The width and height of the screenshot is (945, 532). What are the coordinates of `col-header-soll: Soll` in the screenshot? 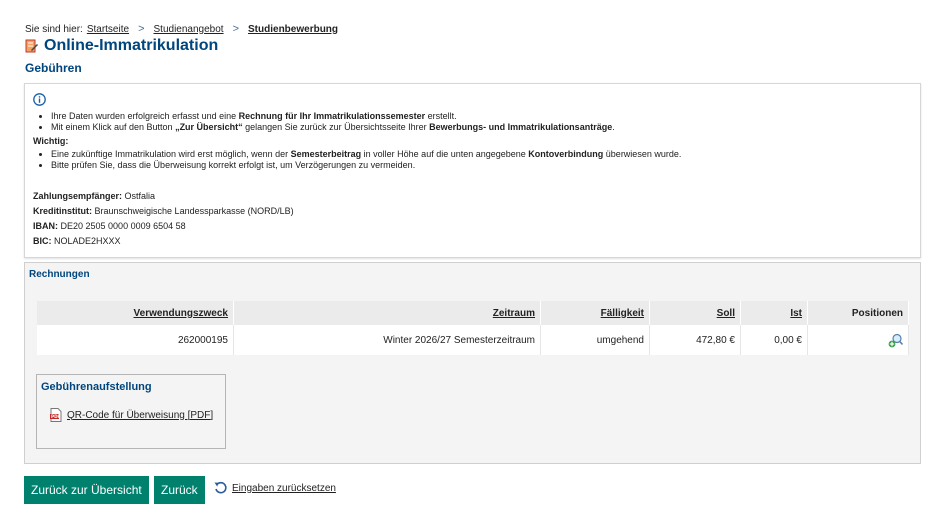 It's located at (695, 313).